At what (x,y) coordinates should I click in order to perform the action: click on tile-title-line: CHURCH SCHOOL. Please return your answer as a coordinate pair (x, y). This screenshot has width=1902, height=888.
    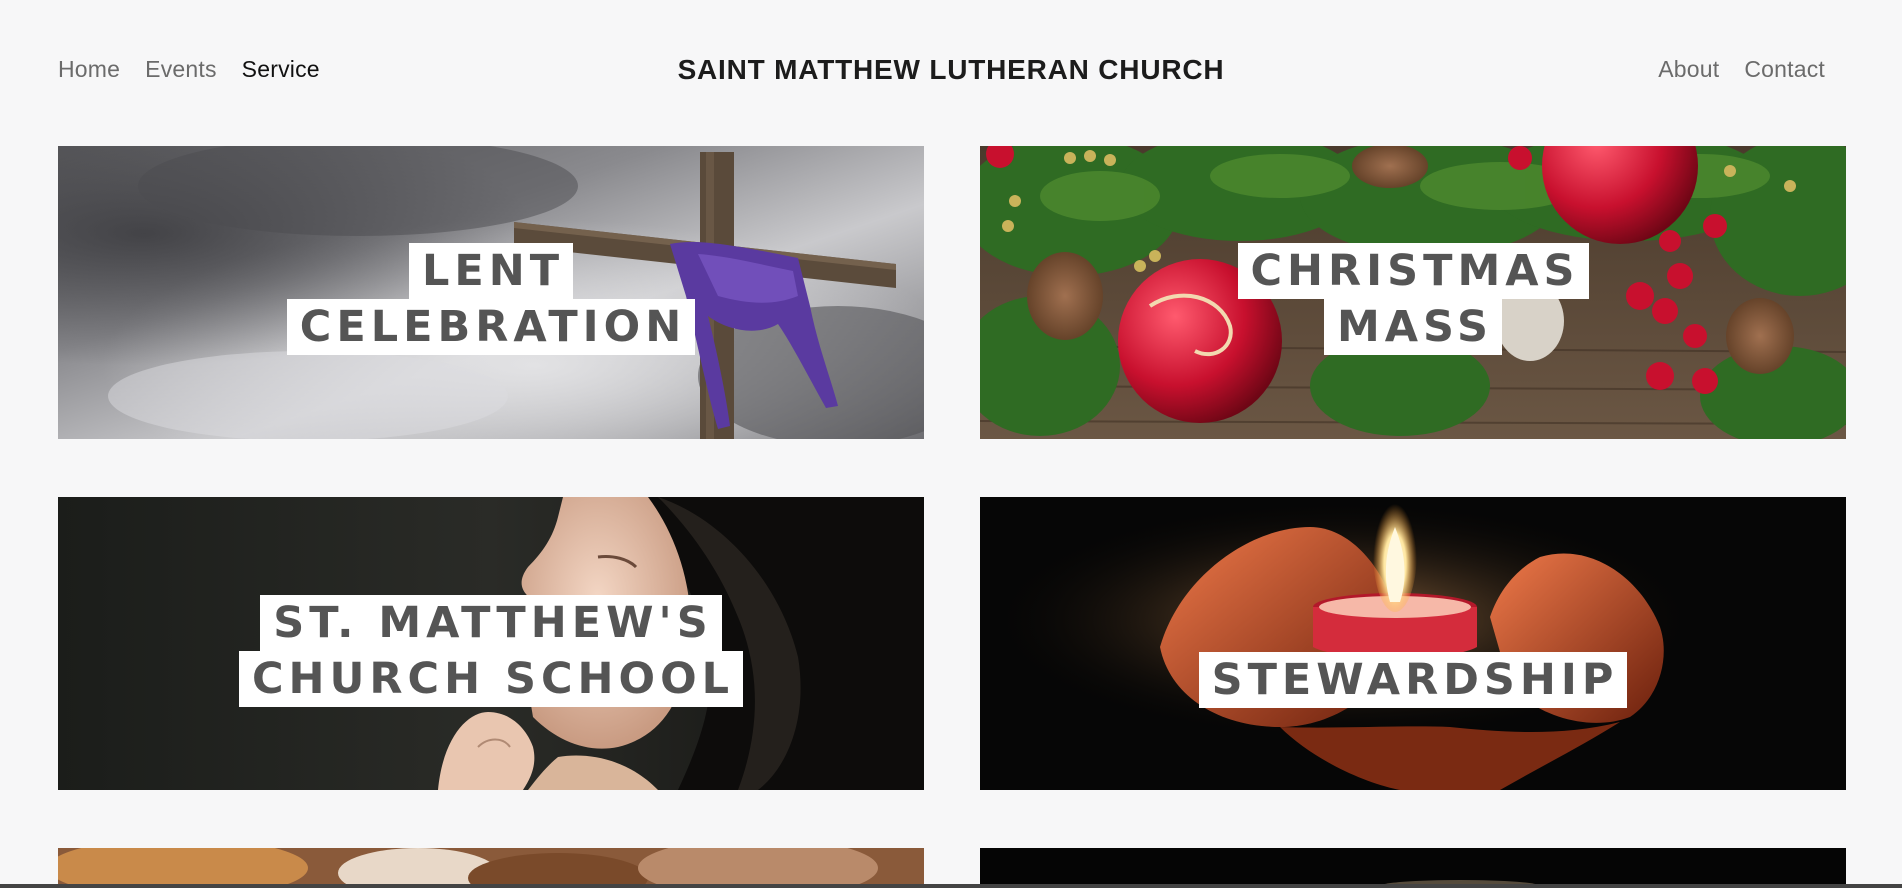
    Looking at the image, I should click on (491, 679).